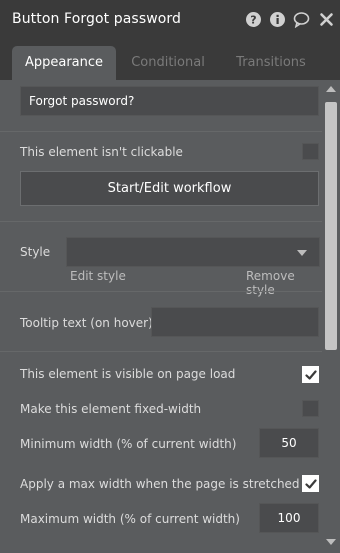 Image resolution: width=340 pixels, height=553 pixels. I want to click on tab-appearance: Appearance, so click(64, 63).